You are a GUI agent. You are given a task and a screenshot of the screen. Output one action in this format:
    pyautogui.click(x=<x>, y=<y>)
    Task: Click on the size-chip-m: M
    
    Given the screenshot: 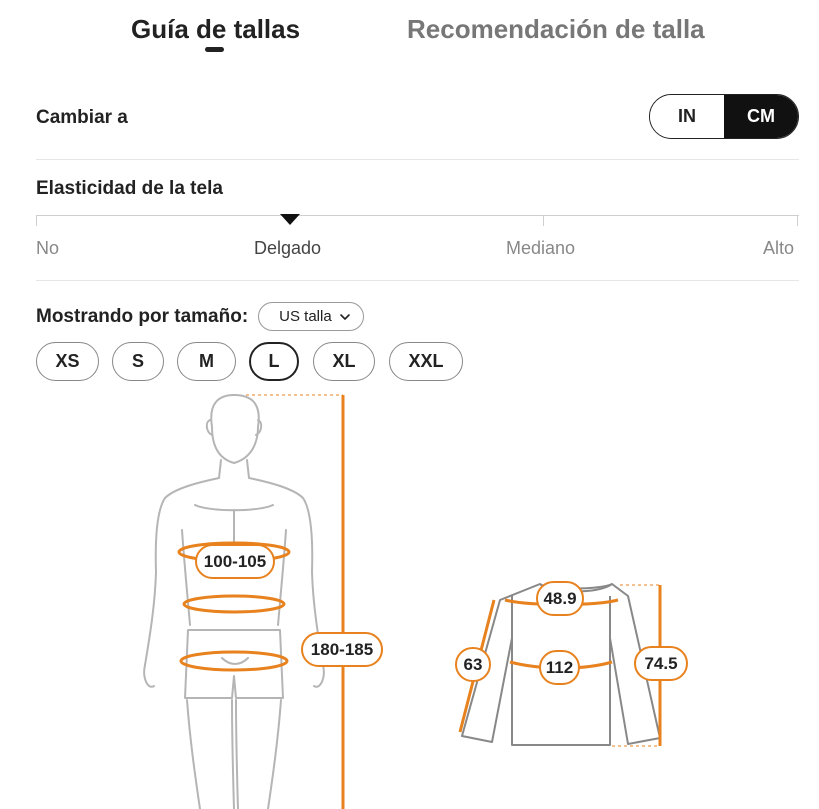 What is the action you would take?
    pyautogui.click(x=206, y=361)
    